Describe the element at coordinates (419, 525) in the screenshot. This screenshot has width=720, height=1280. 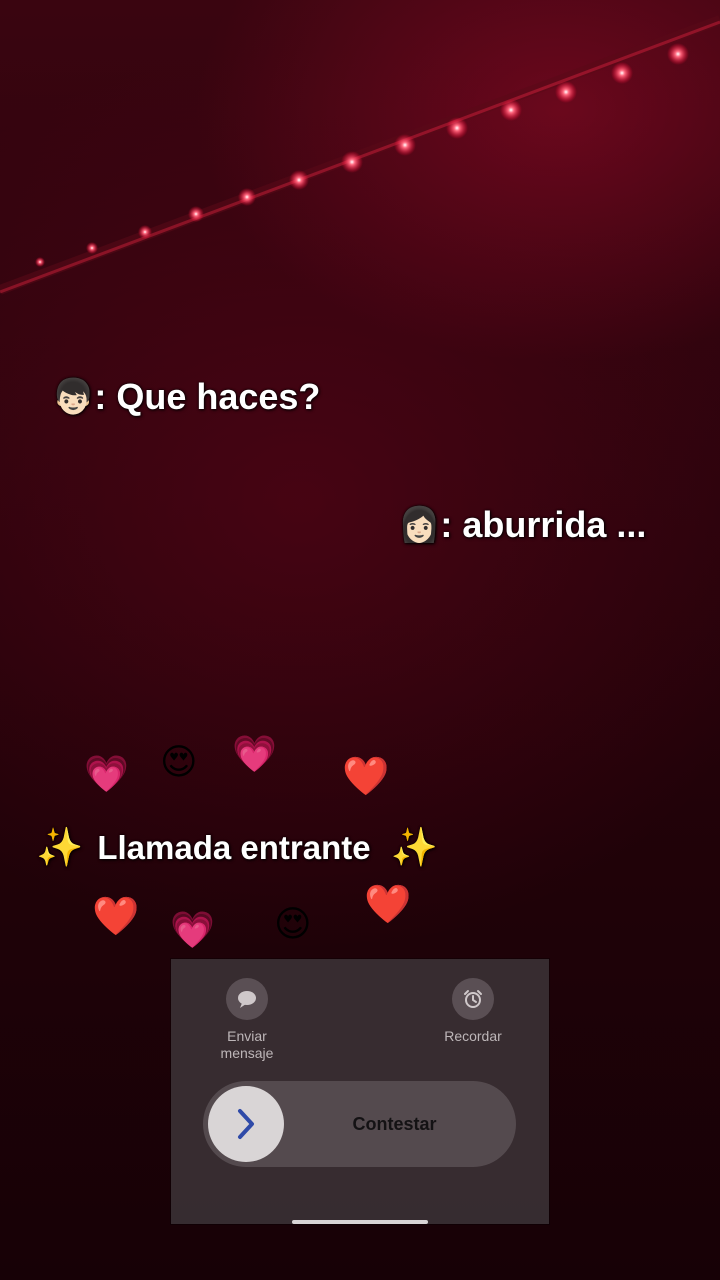
I see `girl-avatar-emoji: 👩🏻` at that location.